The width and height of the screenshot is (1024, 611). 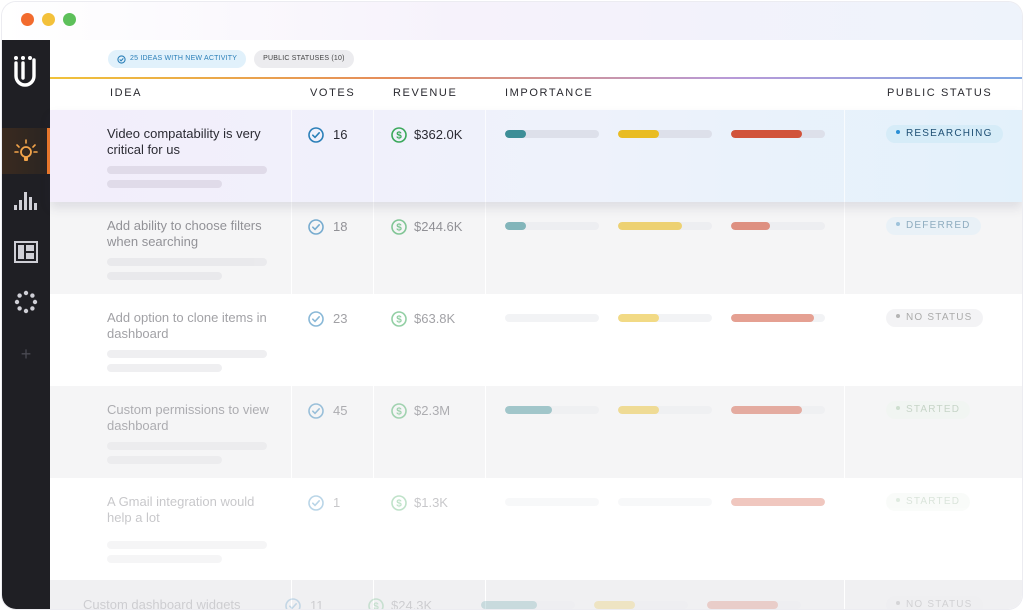 I want to click on public-status-badge: RESEARCHING, so click(x=944, y=134).